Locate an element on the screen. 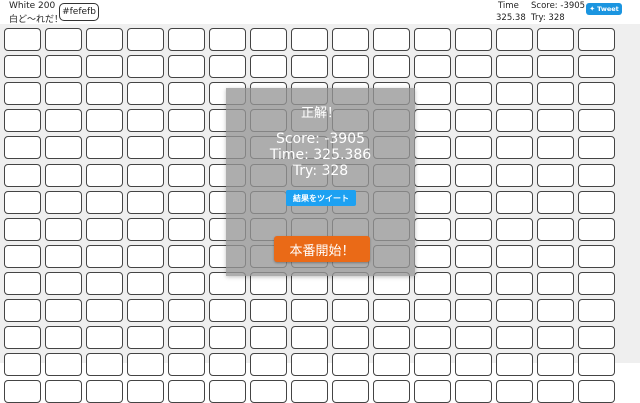  start-game-button: 本番開始！ is located at coordinates (322, 249).